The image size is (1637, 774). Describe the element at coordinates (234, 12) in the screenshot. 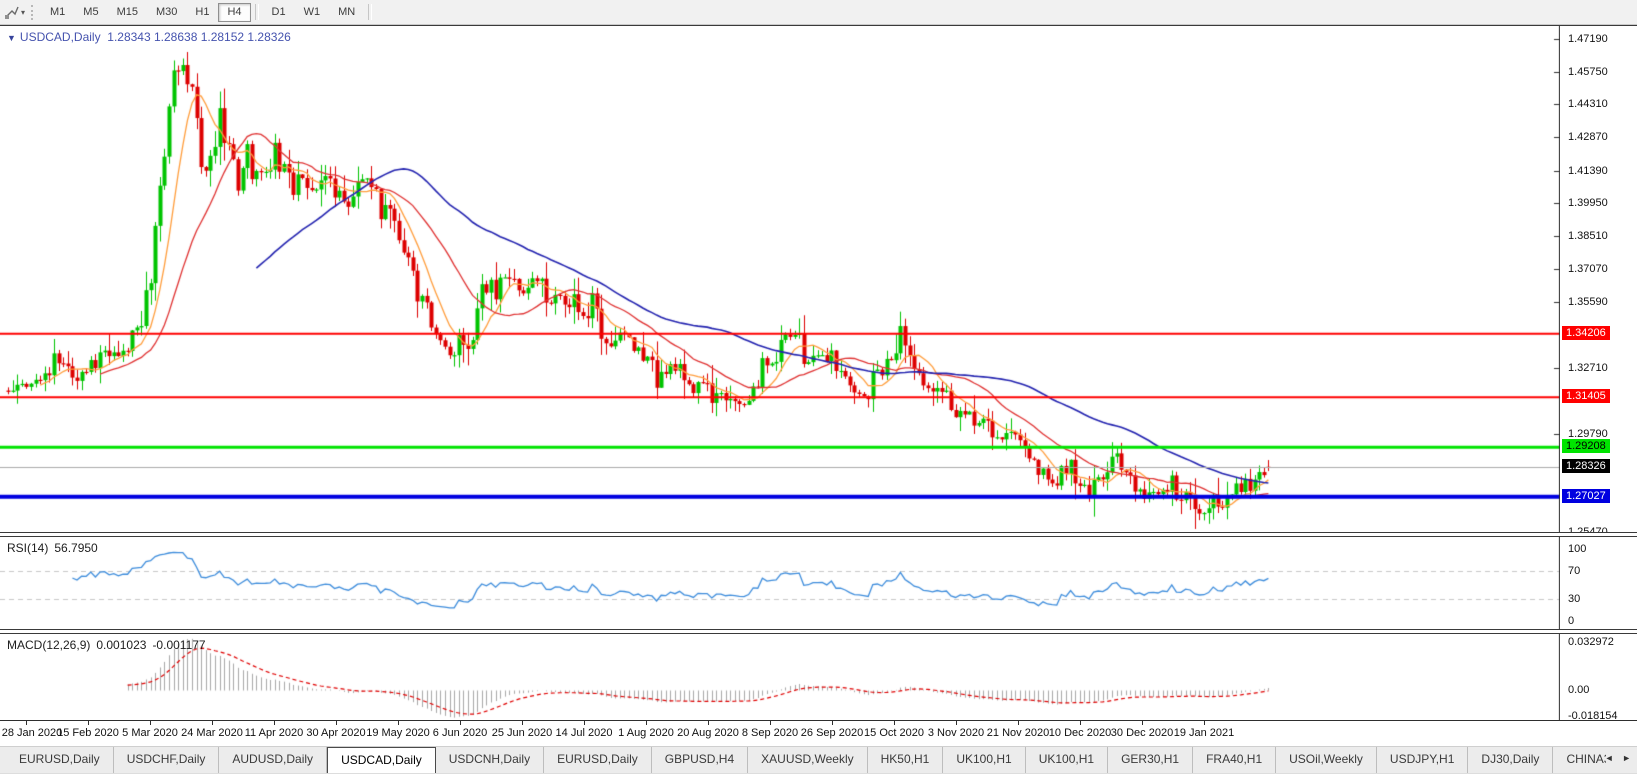

I see `timeframe-button-h4: H4` at that location.